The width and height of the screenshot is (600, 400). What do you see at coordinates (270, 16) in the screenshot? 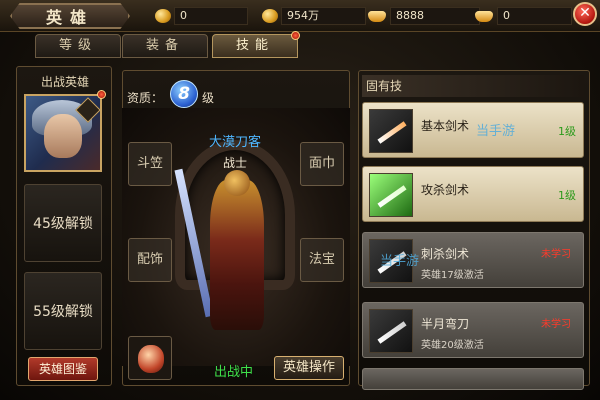
I see `coin-stack-icon` at bounding box center [270, 16].